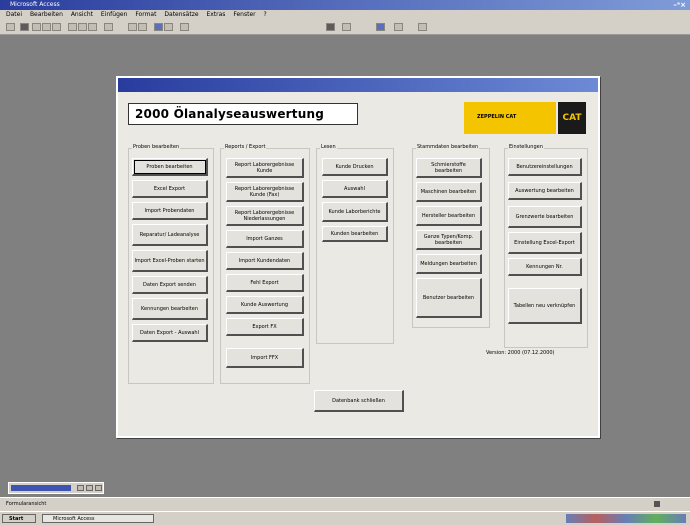 This screenshot has height=525, width=690. What do you see at coordinates (170, 235) in the screenshot?
I see `reparatur-ladeanalyse-button: Reparatur/ Ladeanalyse` at bounding box center [170, 235].